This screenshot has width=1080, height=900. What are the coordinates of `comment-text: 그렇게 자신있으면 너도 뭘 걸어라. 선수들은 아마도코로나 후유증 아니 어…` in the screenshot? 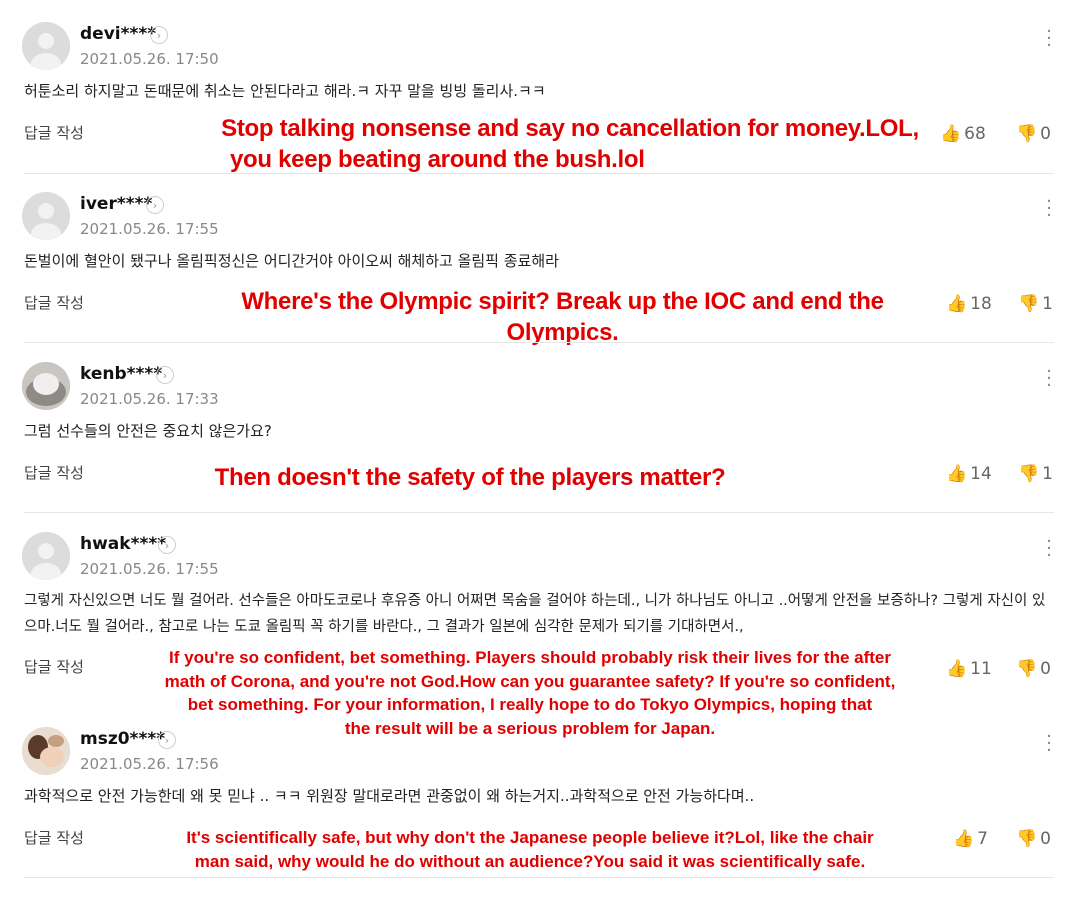 It's located at (535, 614).